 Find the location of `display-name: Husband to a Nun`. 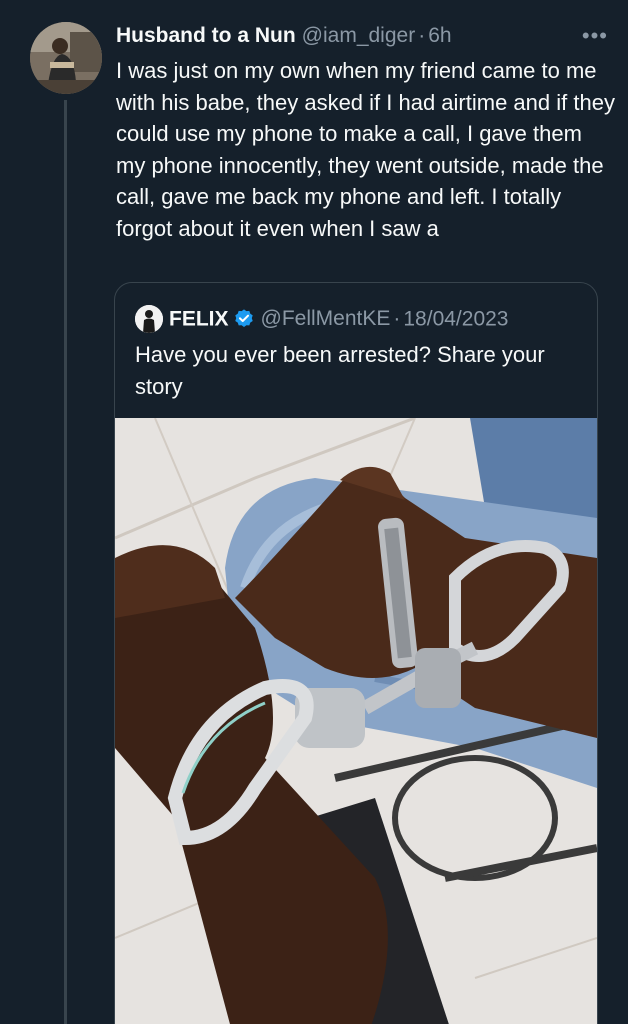

display-name: Husband to a Nun is located at coordinates (206, 35).